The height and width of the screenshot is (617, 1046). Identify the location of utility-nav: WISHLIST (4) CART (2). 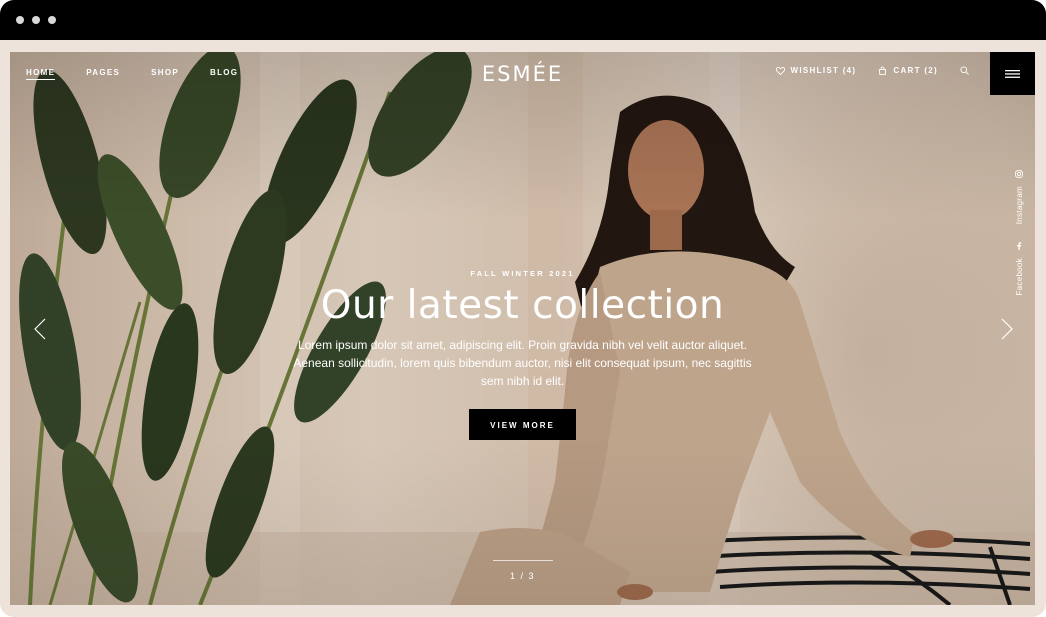
(872, 70).